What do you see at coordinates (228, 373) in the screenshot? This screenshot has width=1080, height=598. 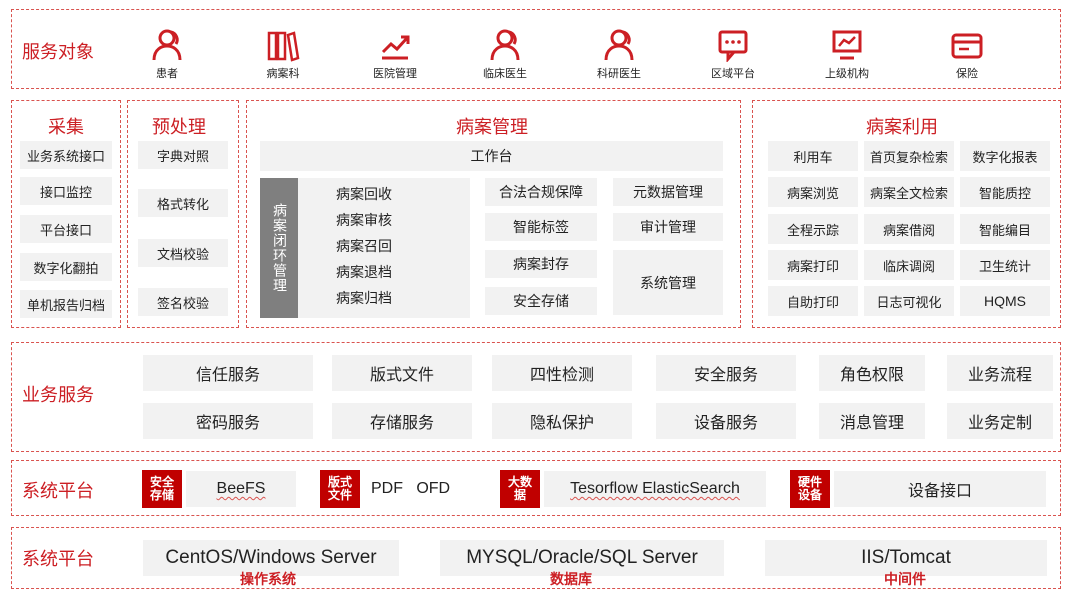 I see `biz-service-item: 信任服务` at bounding box center [228, 373].